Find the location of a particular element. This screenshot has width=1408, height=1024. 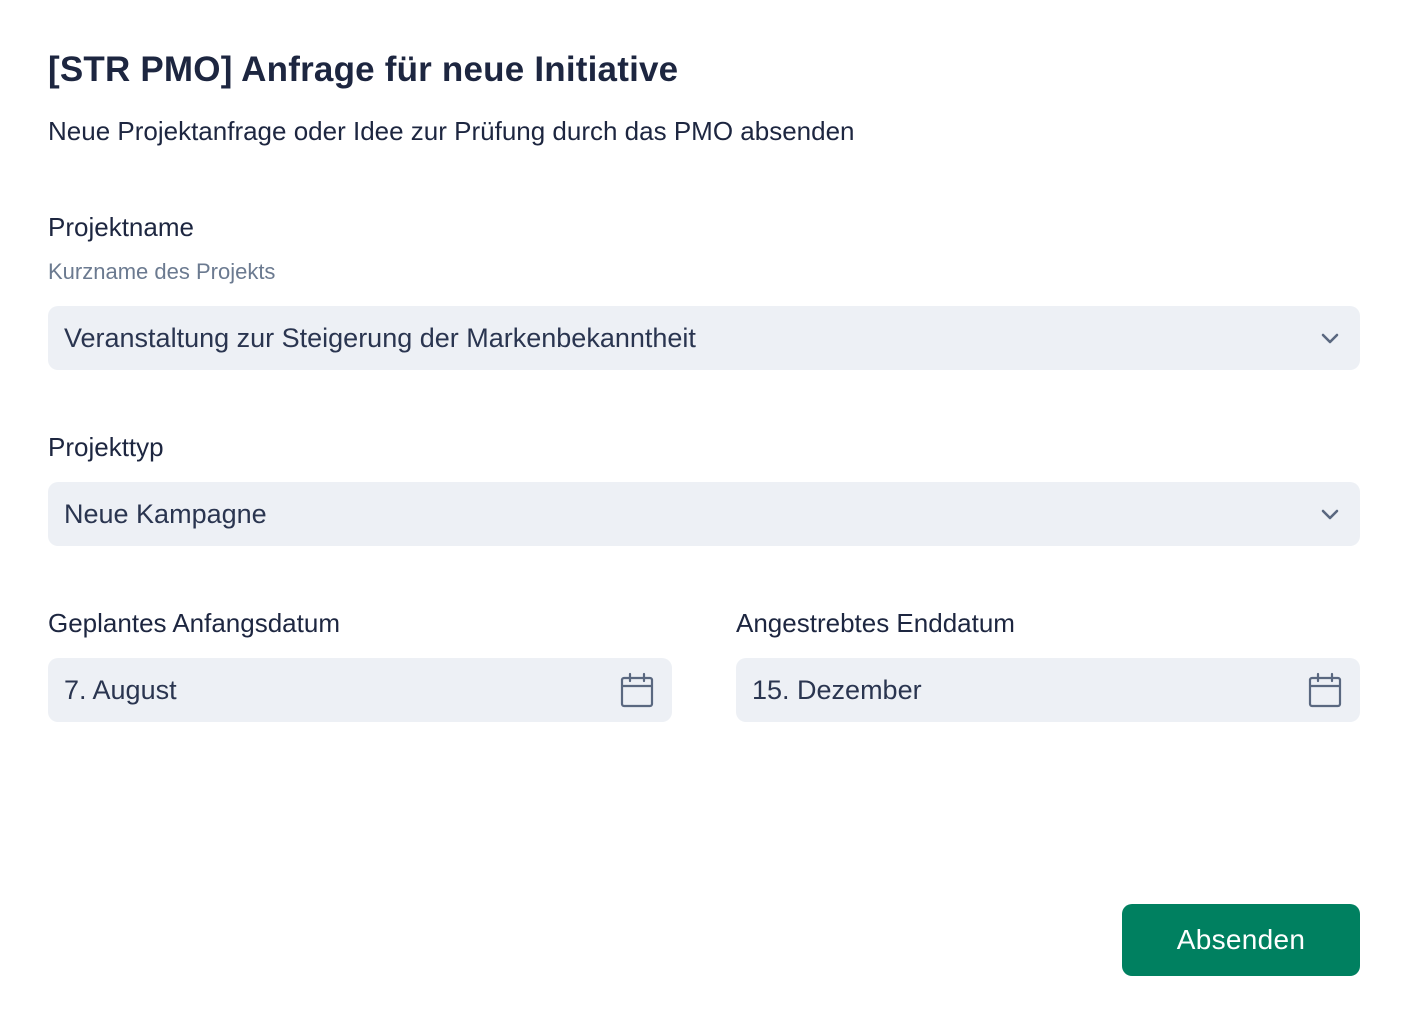

project-type-select: Neue Kampagne is located at coordinates (704, 514).